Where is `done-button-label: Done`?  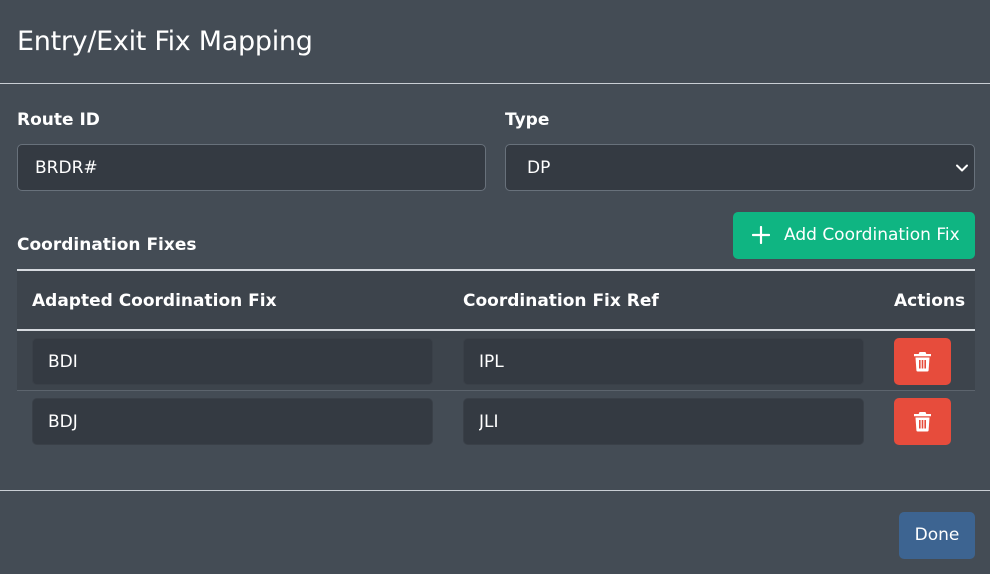 done-button-label: Done is located at coordinates (937, 535).